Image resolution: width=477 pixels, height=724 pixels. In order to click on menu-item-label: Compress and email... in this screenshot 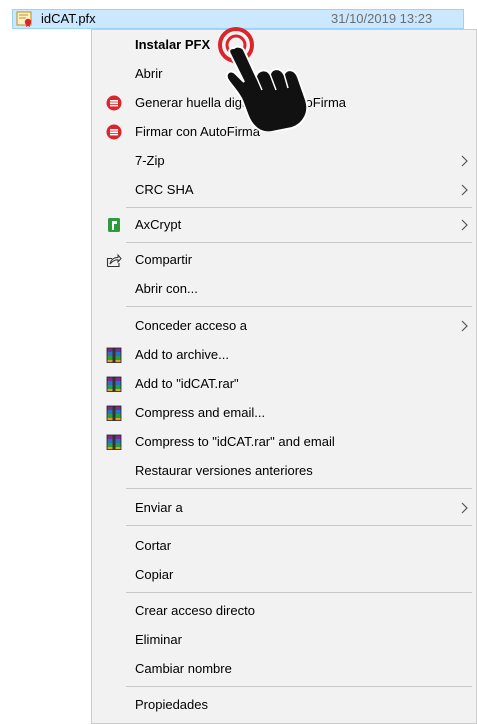, I will do `click(200, 412)`.